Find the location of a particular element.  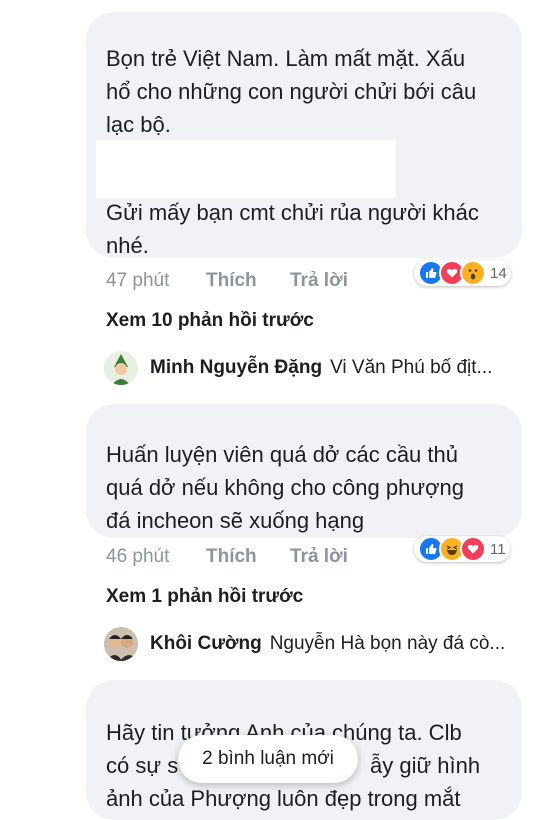

reply-author: Khôi Cường is located at coordinates (206, 644).